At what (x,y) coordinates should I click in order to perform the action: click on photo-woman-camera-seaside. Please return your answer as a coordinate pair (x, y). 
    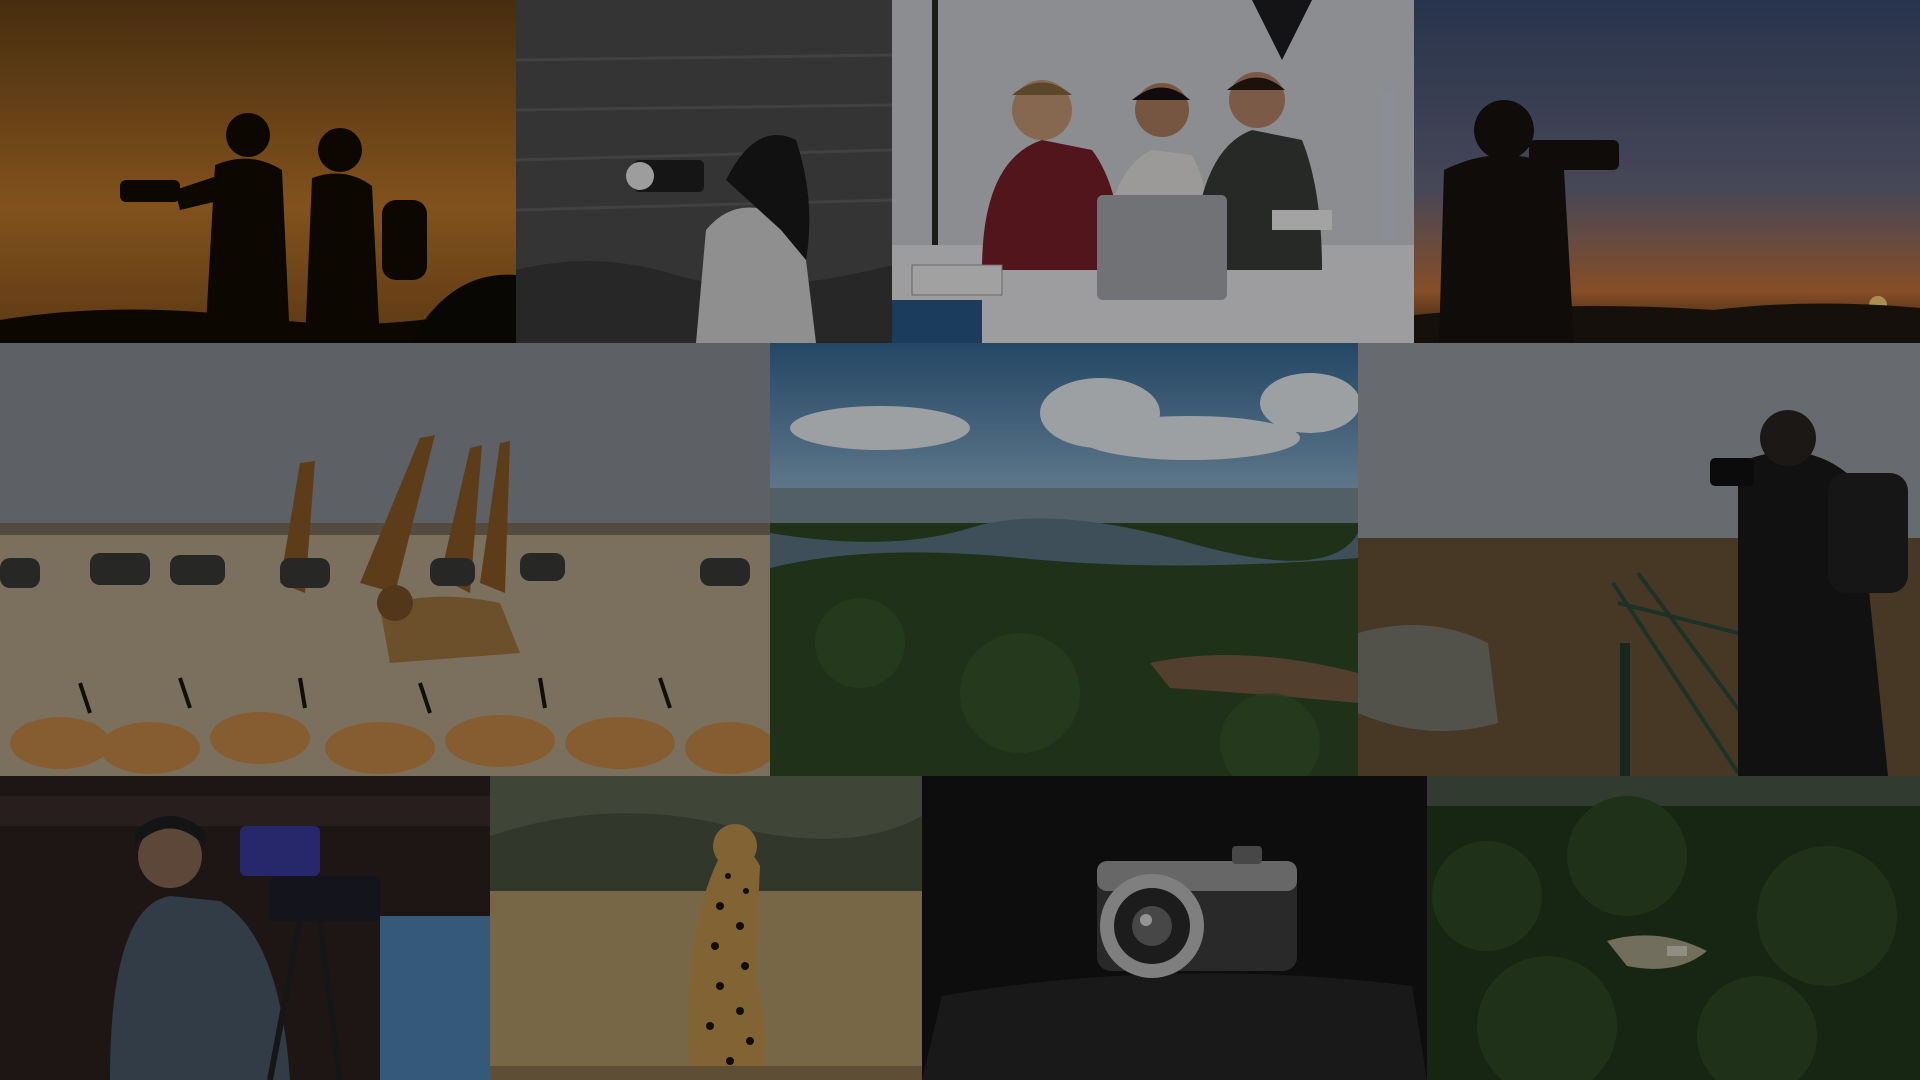
    Looking at the image, I should click on (704, 171).